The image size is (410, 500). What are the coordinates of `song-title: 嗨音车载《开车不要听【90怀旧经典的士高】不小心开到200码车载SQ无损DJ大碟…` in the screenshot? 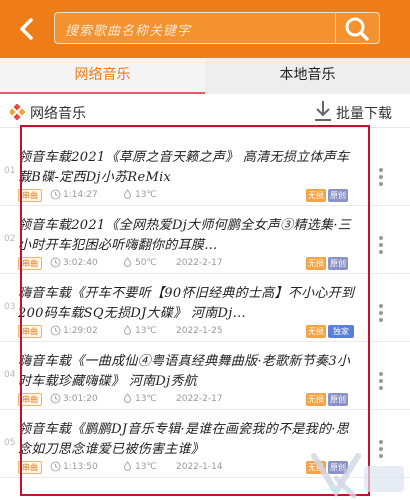 It's located at (186, 303).